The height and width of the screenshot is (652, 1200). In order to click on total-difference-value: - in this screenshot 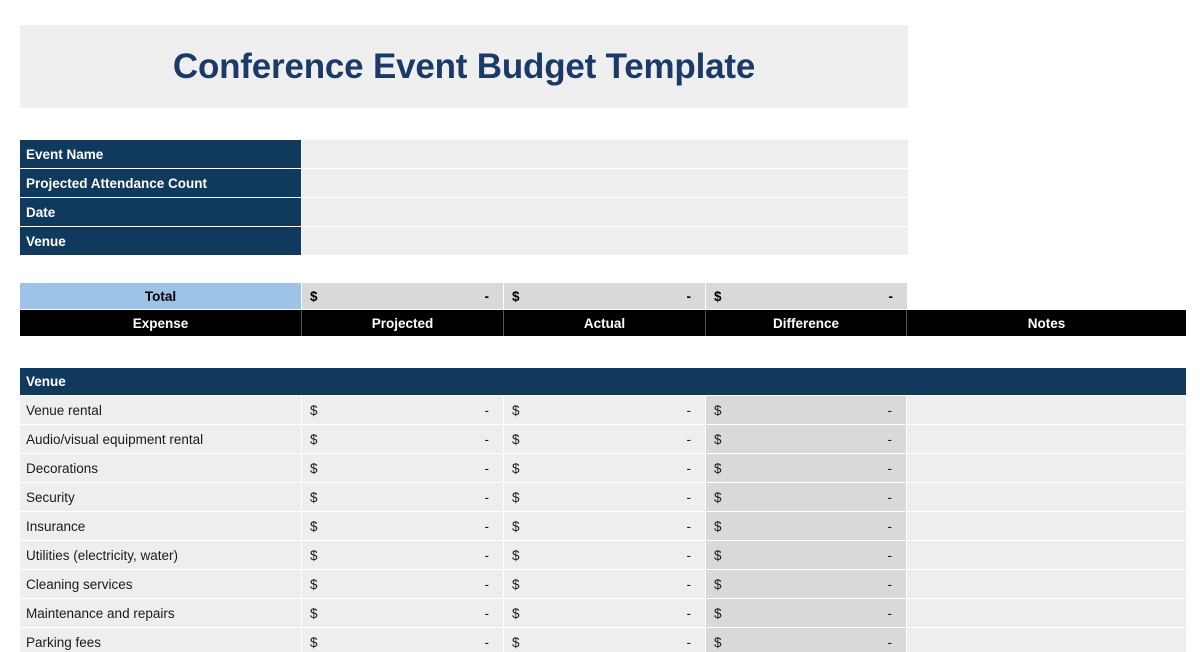, I will do `click(891, 296)`.